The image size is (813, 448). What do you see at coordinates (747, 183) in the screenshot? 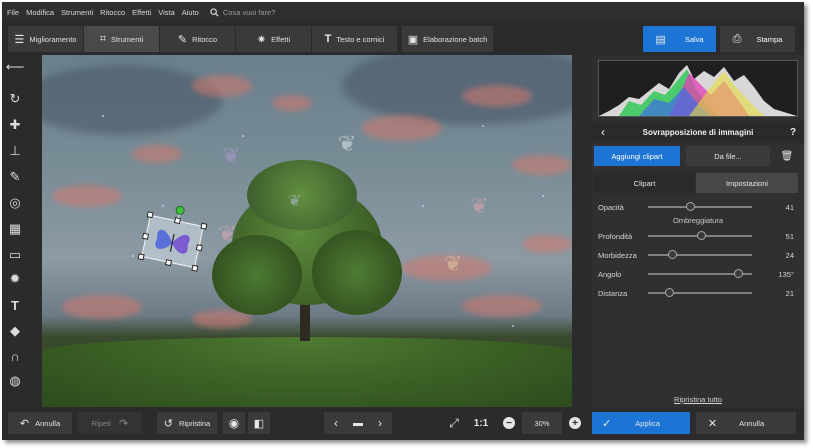
I see `subtab-impostazioni: Impostazioni` at bounding box center [747, 183].